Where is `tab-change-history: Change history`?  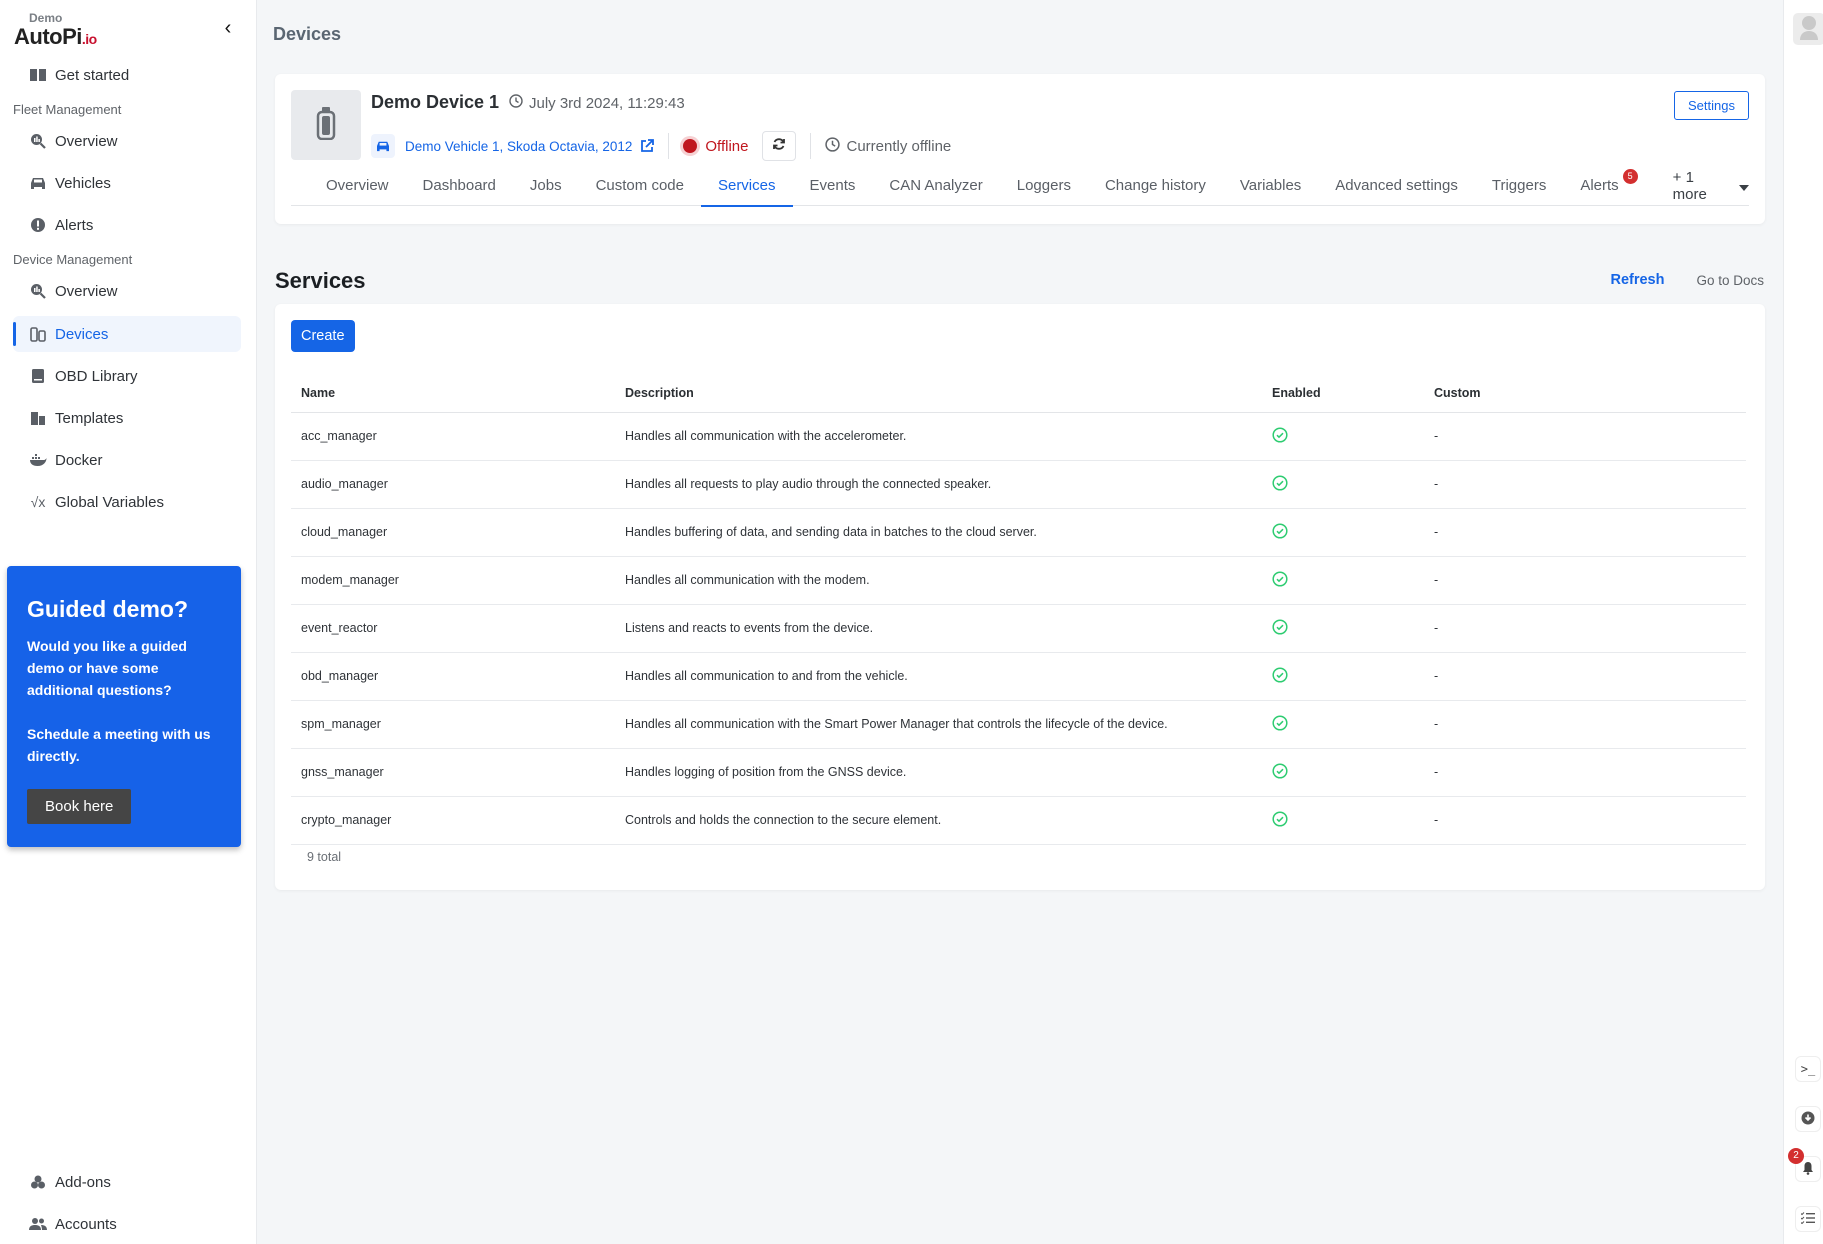
tab-change-history: Change history is located at coordinates (1155, 190).